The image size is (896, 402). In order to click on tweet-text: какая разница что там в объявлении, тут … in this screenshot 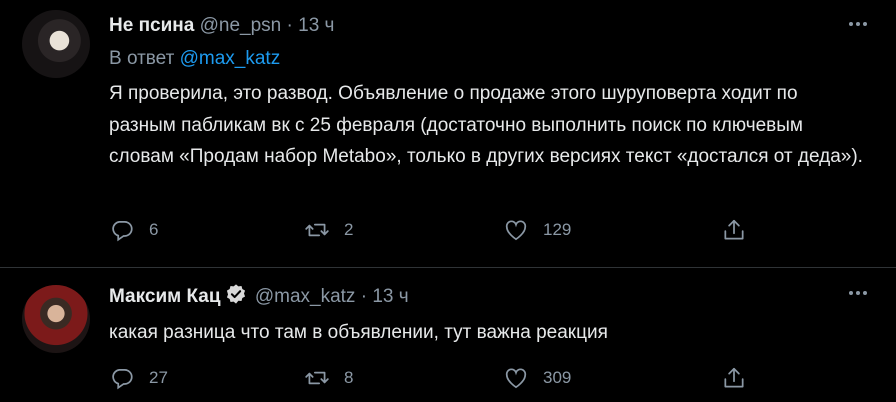, I will do `click(358, 332)`.